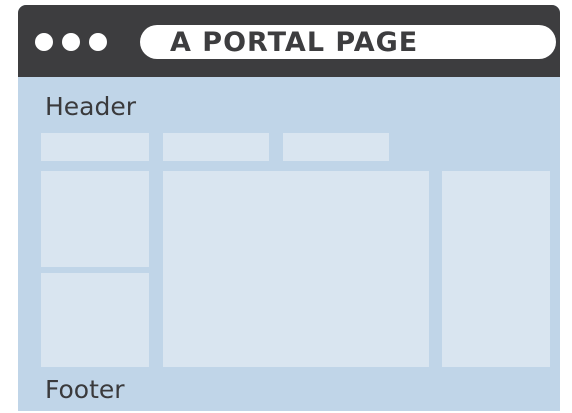 The height and width of the screenshot is (413, 572). I want to click on address-bar: A PORTAL PAGE, so click(348, 42).